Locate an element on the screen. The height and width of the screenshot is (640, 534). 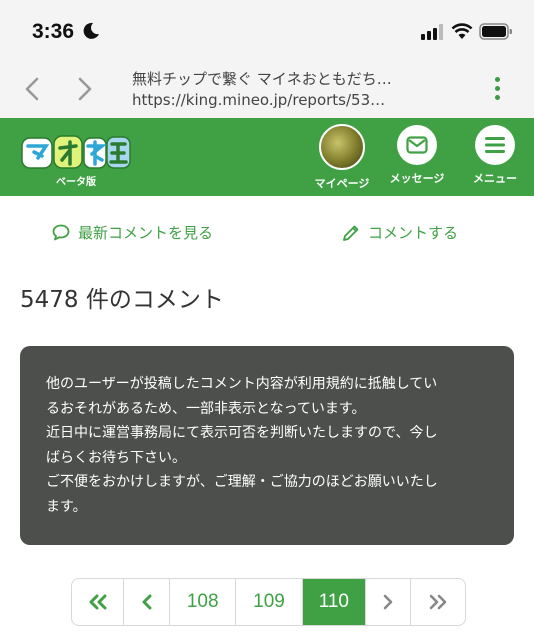
back-arrow-icon is located at coordinates (32, 89).